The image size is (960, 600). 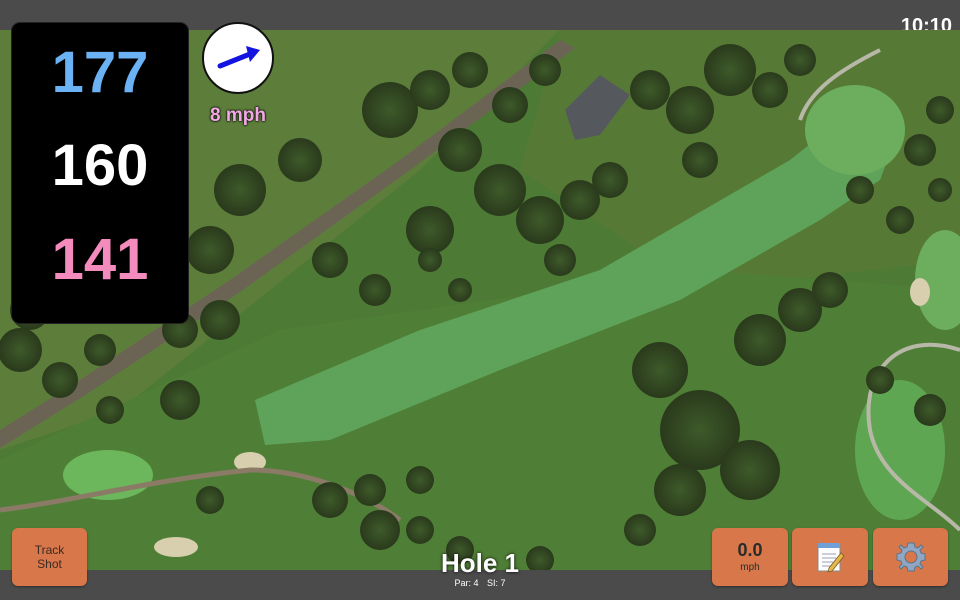 I want to click on gear-icon, so click(x=910, y=557).